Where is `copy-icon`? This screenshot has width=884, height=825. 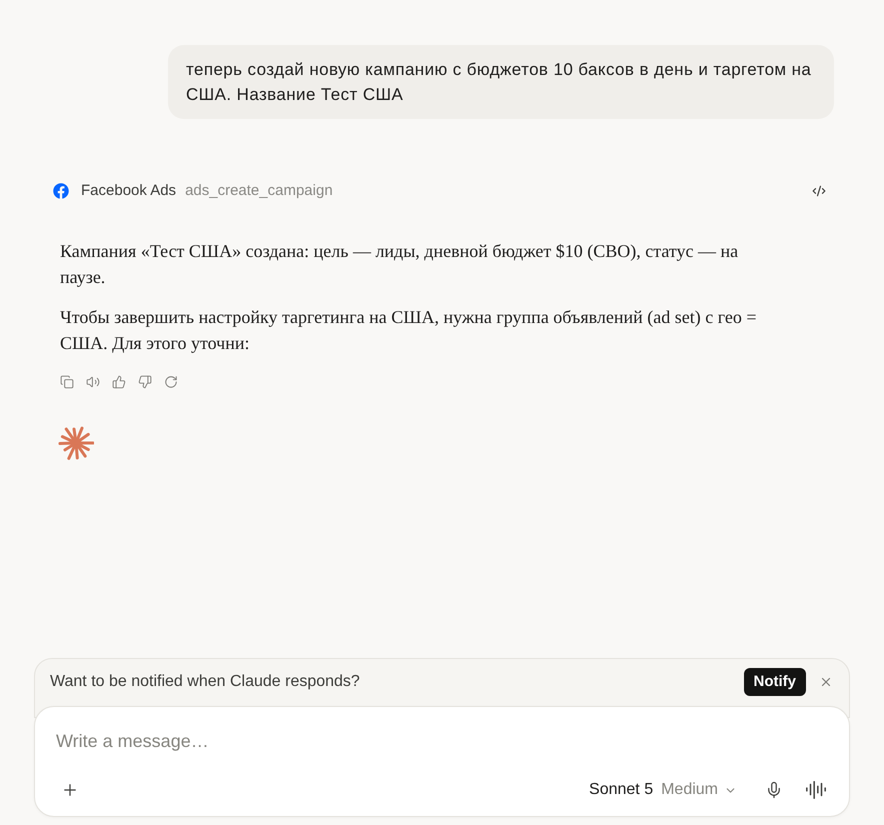
copy-icon is located at coordinates (67, 382).